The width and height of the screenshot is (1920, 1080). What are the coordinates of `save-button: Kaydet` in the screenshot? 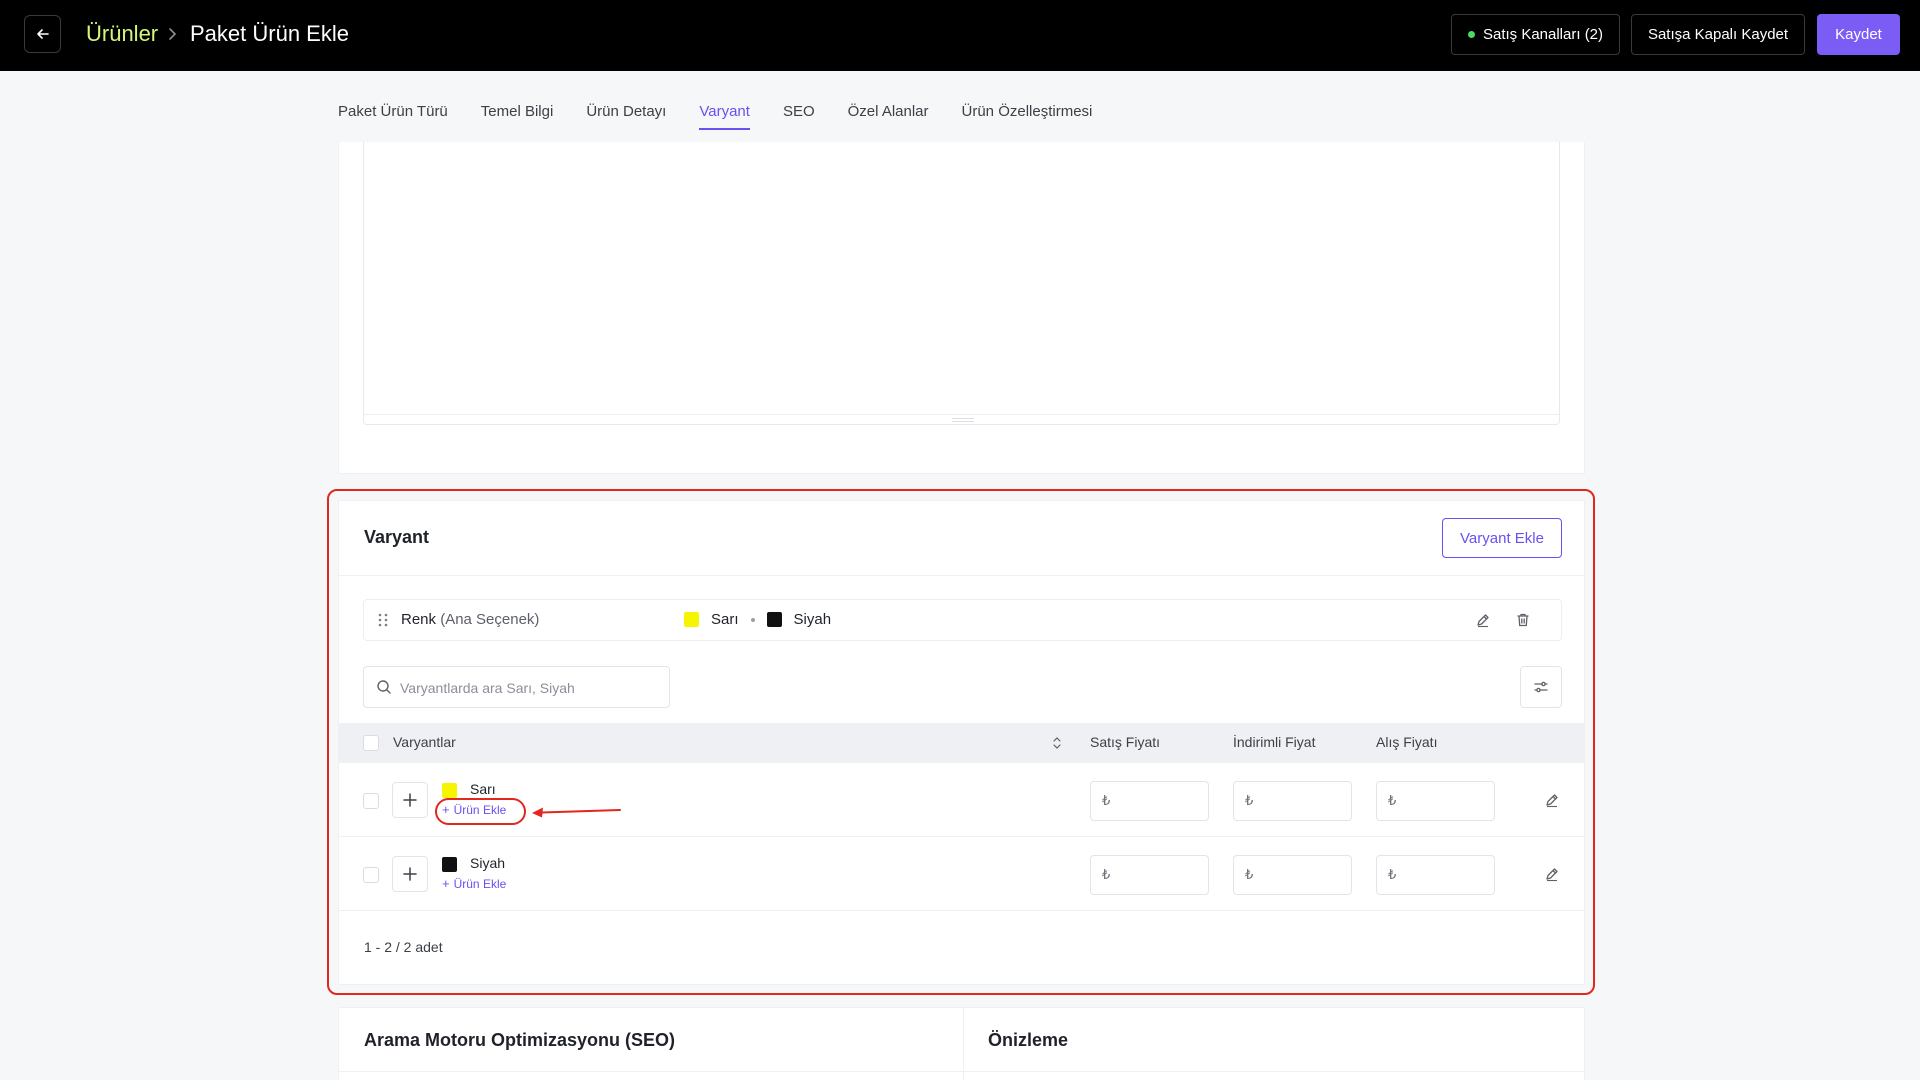 It's located at (1858, 34).